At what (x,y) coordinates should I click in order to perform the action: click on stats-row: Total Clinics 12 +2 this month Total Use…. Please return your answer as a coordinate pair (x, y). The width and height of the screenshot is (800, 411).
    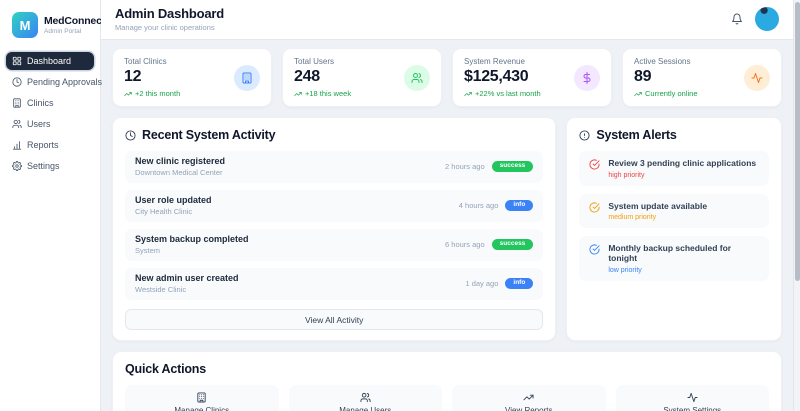
    Looking at the image, I should click on (447, 77).